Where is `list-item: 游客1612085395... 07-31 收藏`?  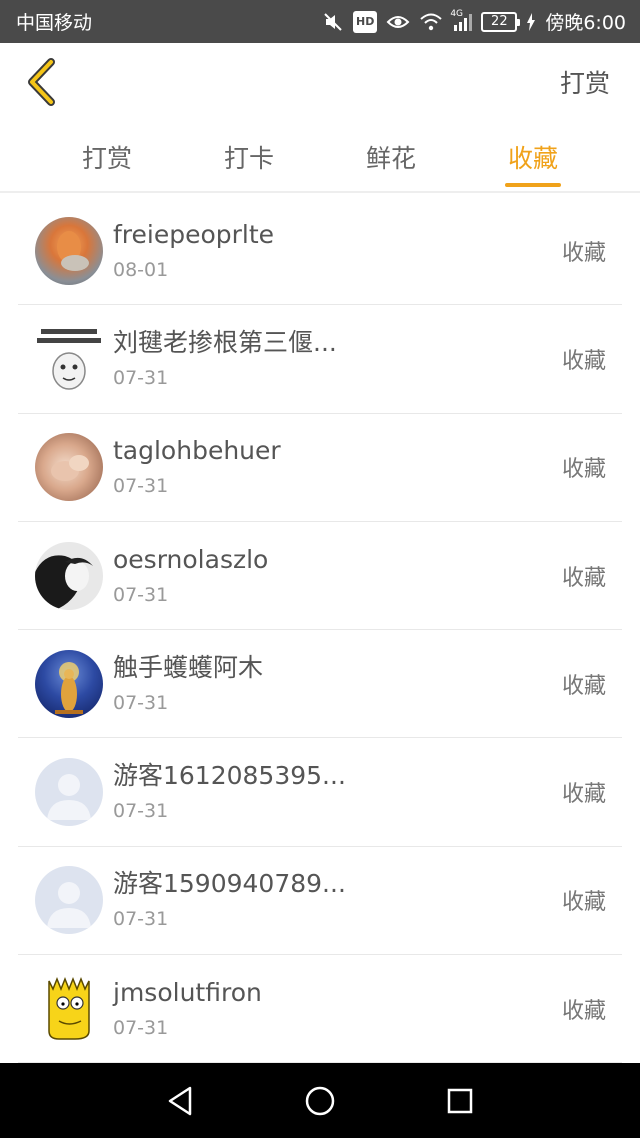 list-item: 游客1612085395... 07-31 收藏 is located at coordinates (320, 792).